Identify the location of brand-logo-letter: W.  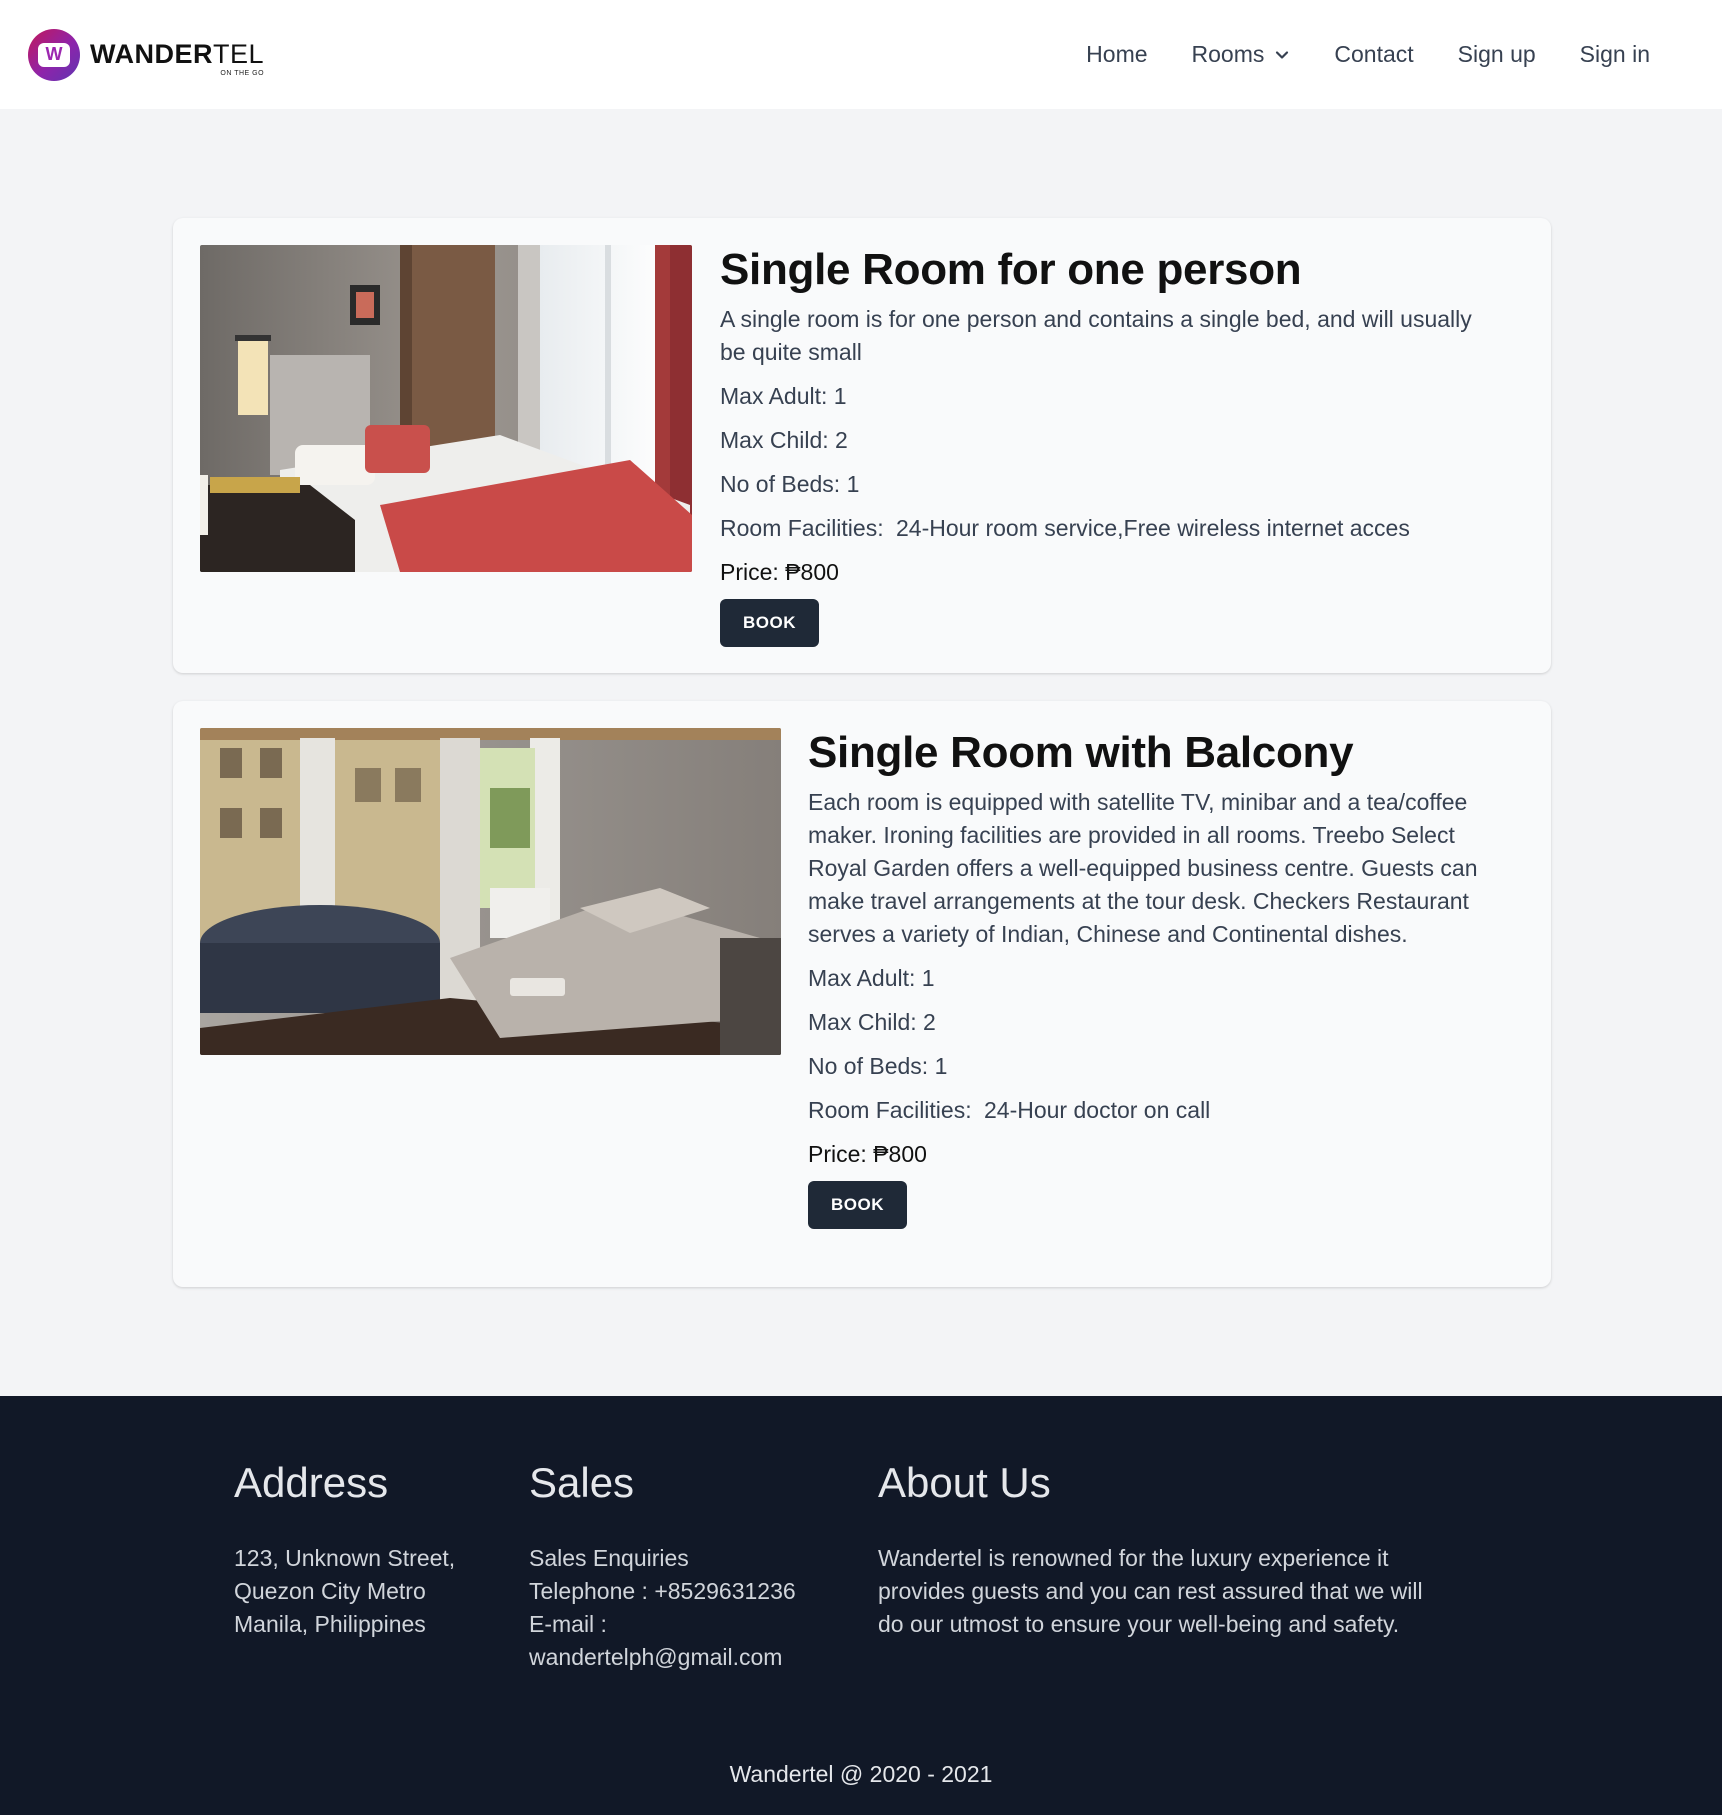
(54, 54).